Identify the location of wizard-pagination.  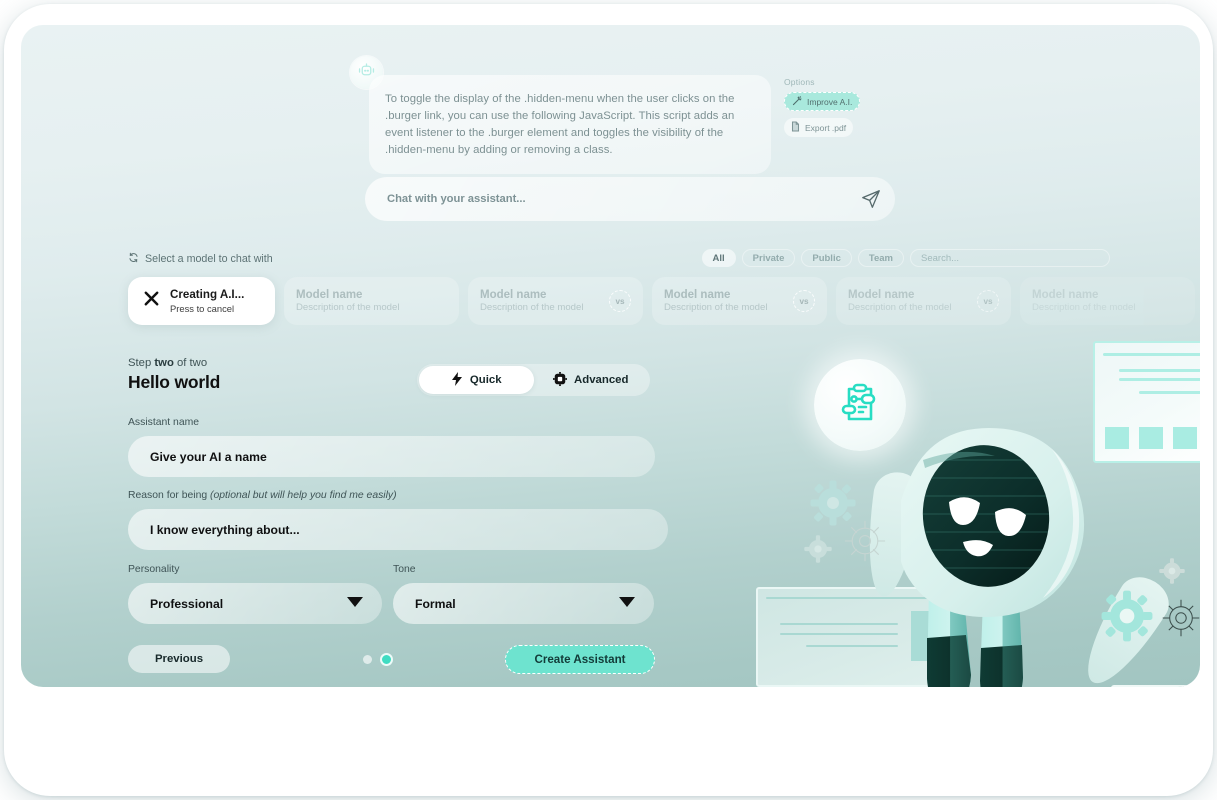
(378, 659).